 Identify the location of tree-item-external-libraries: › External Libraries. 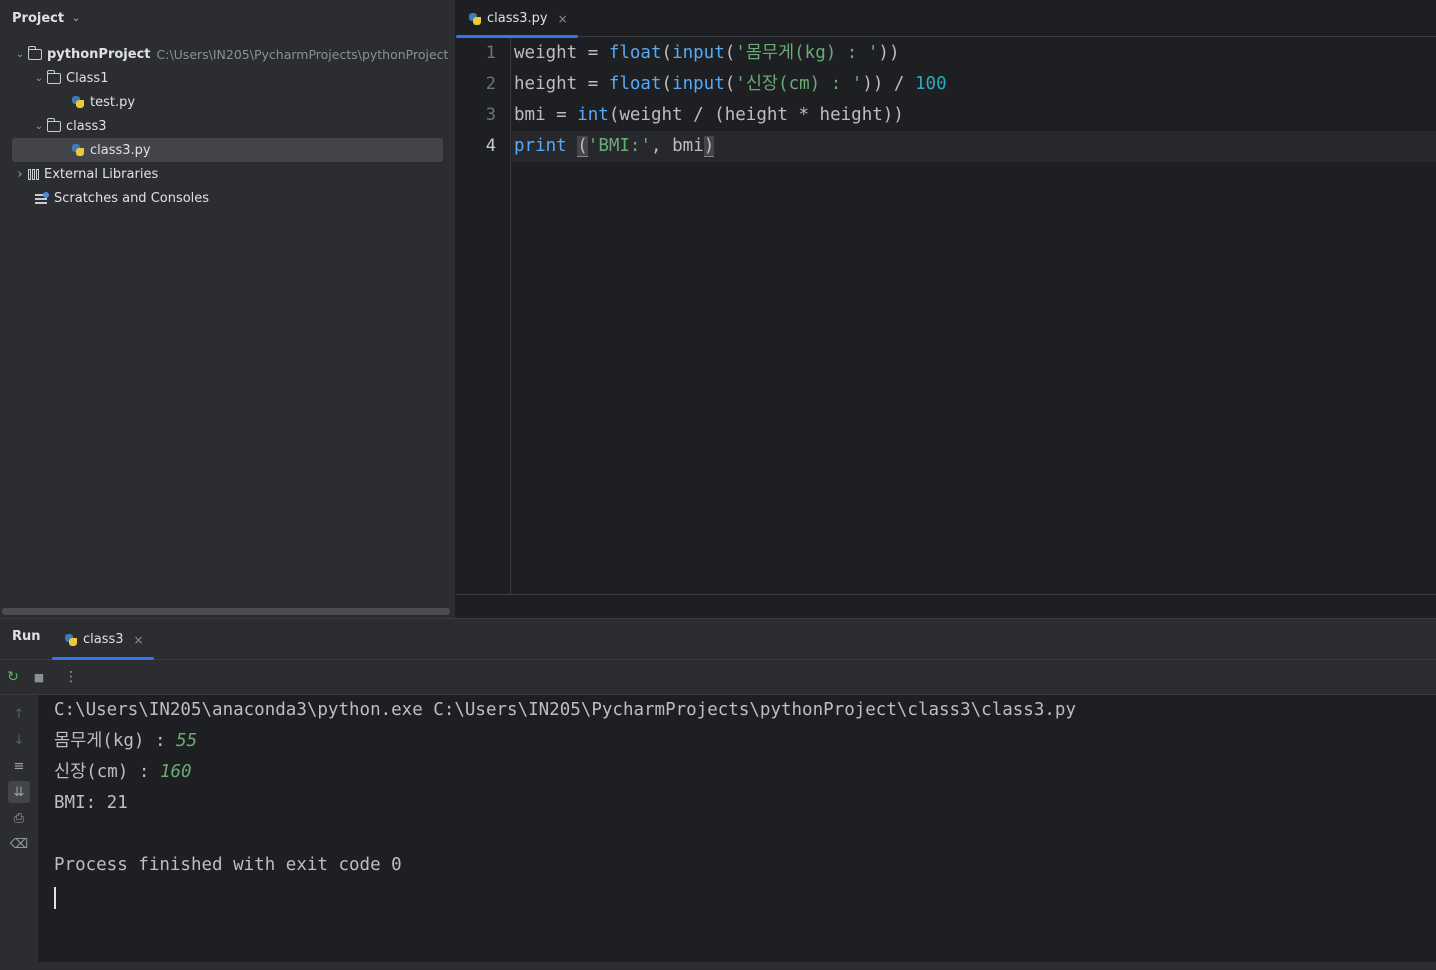
(85, 174).